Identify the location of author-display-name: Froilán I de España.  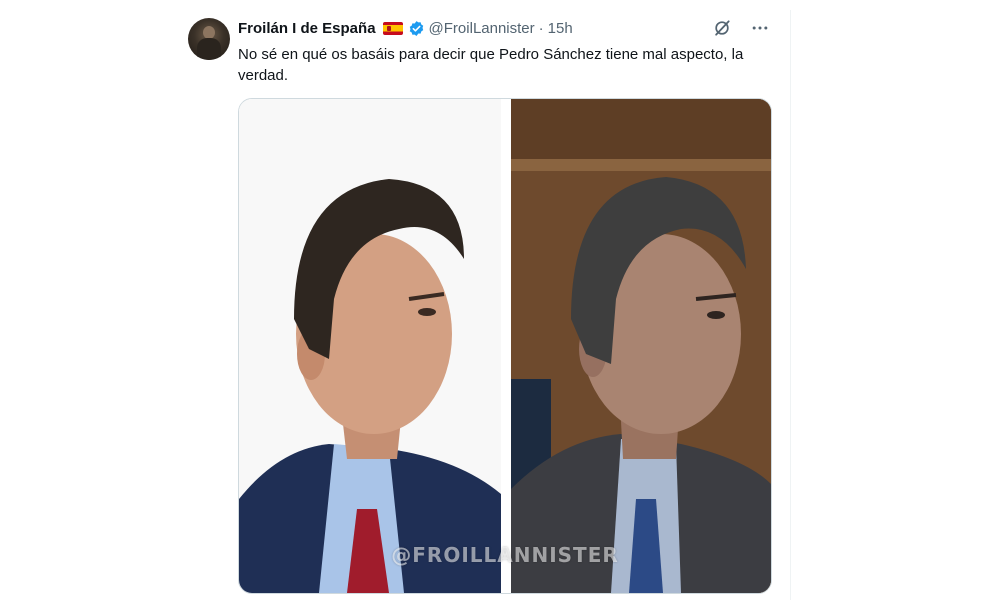
(307, 28).